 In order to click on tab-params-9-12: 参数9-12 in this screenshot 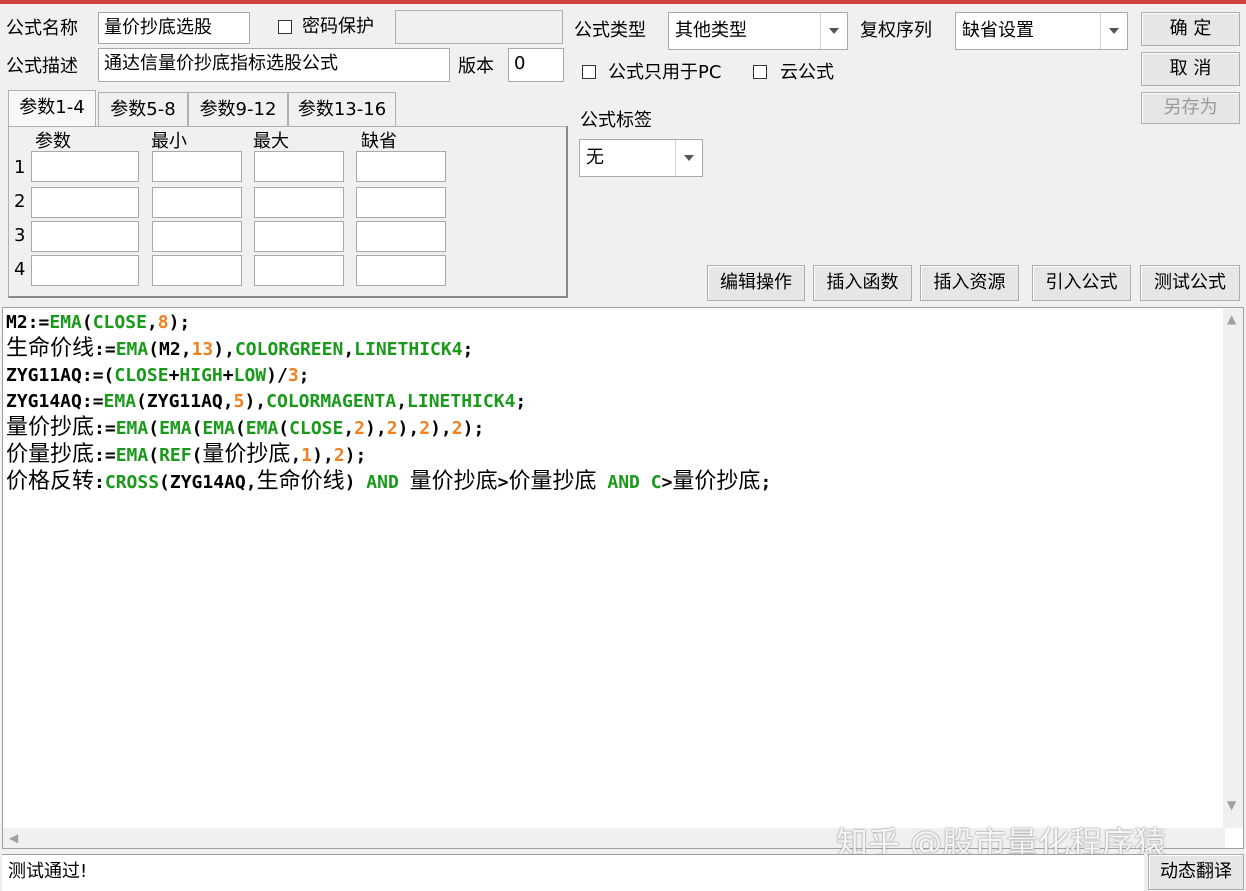, I will do `click(238, 109)`.